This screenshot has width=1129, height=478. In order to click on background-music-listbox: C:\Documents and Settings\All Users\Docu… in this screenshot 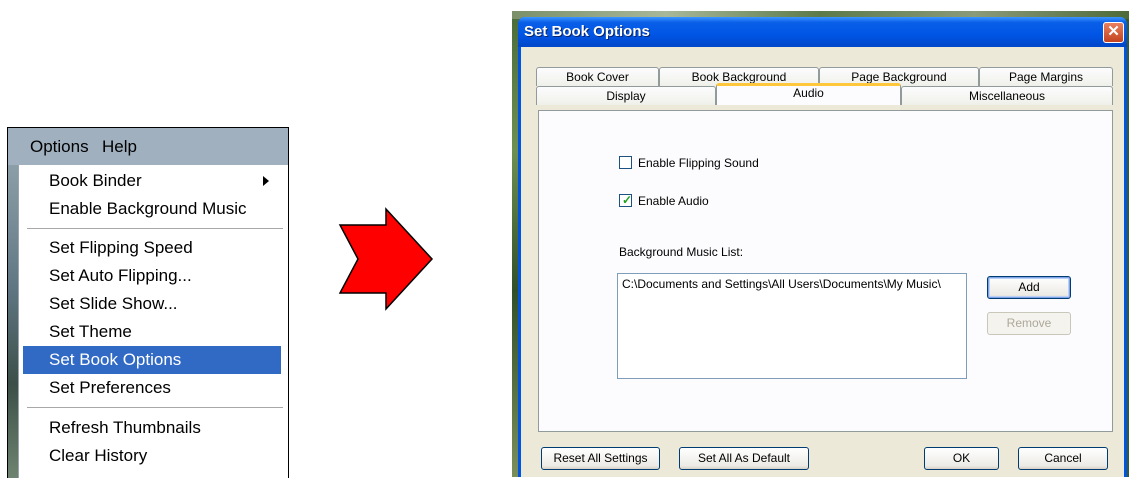, I will do `click(792, 326)`.